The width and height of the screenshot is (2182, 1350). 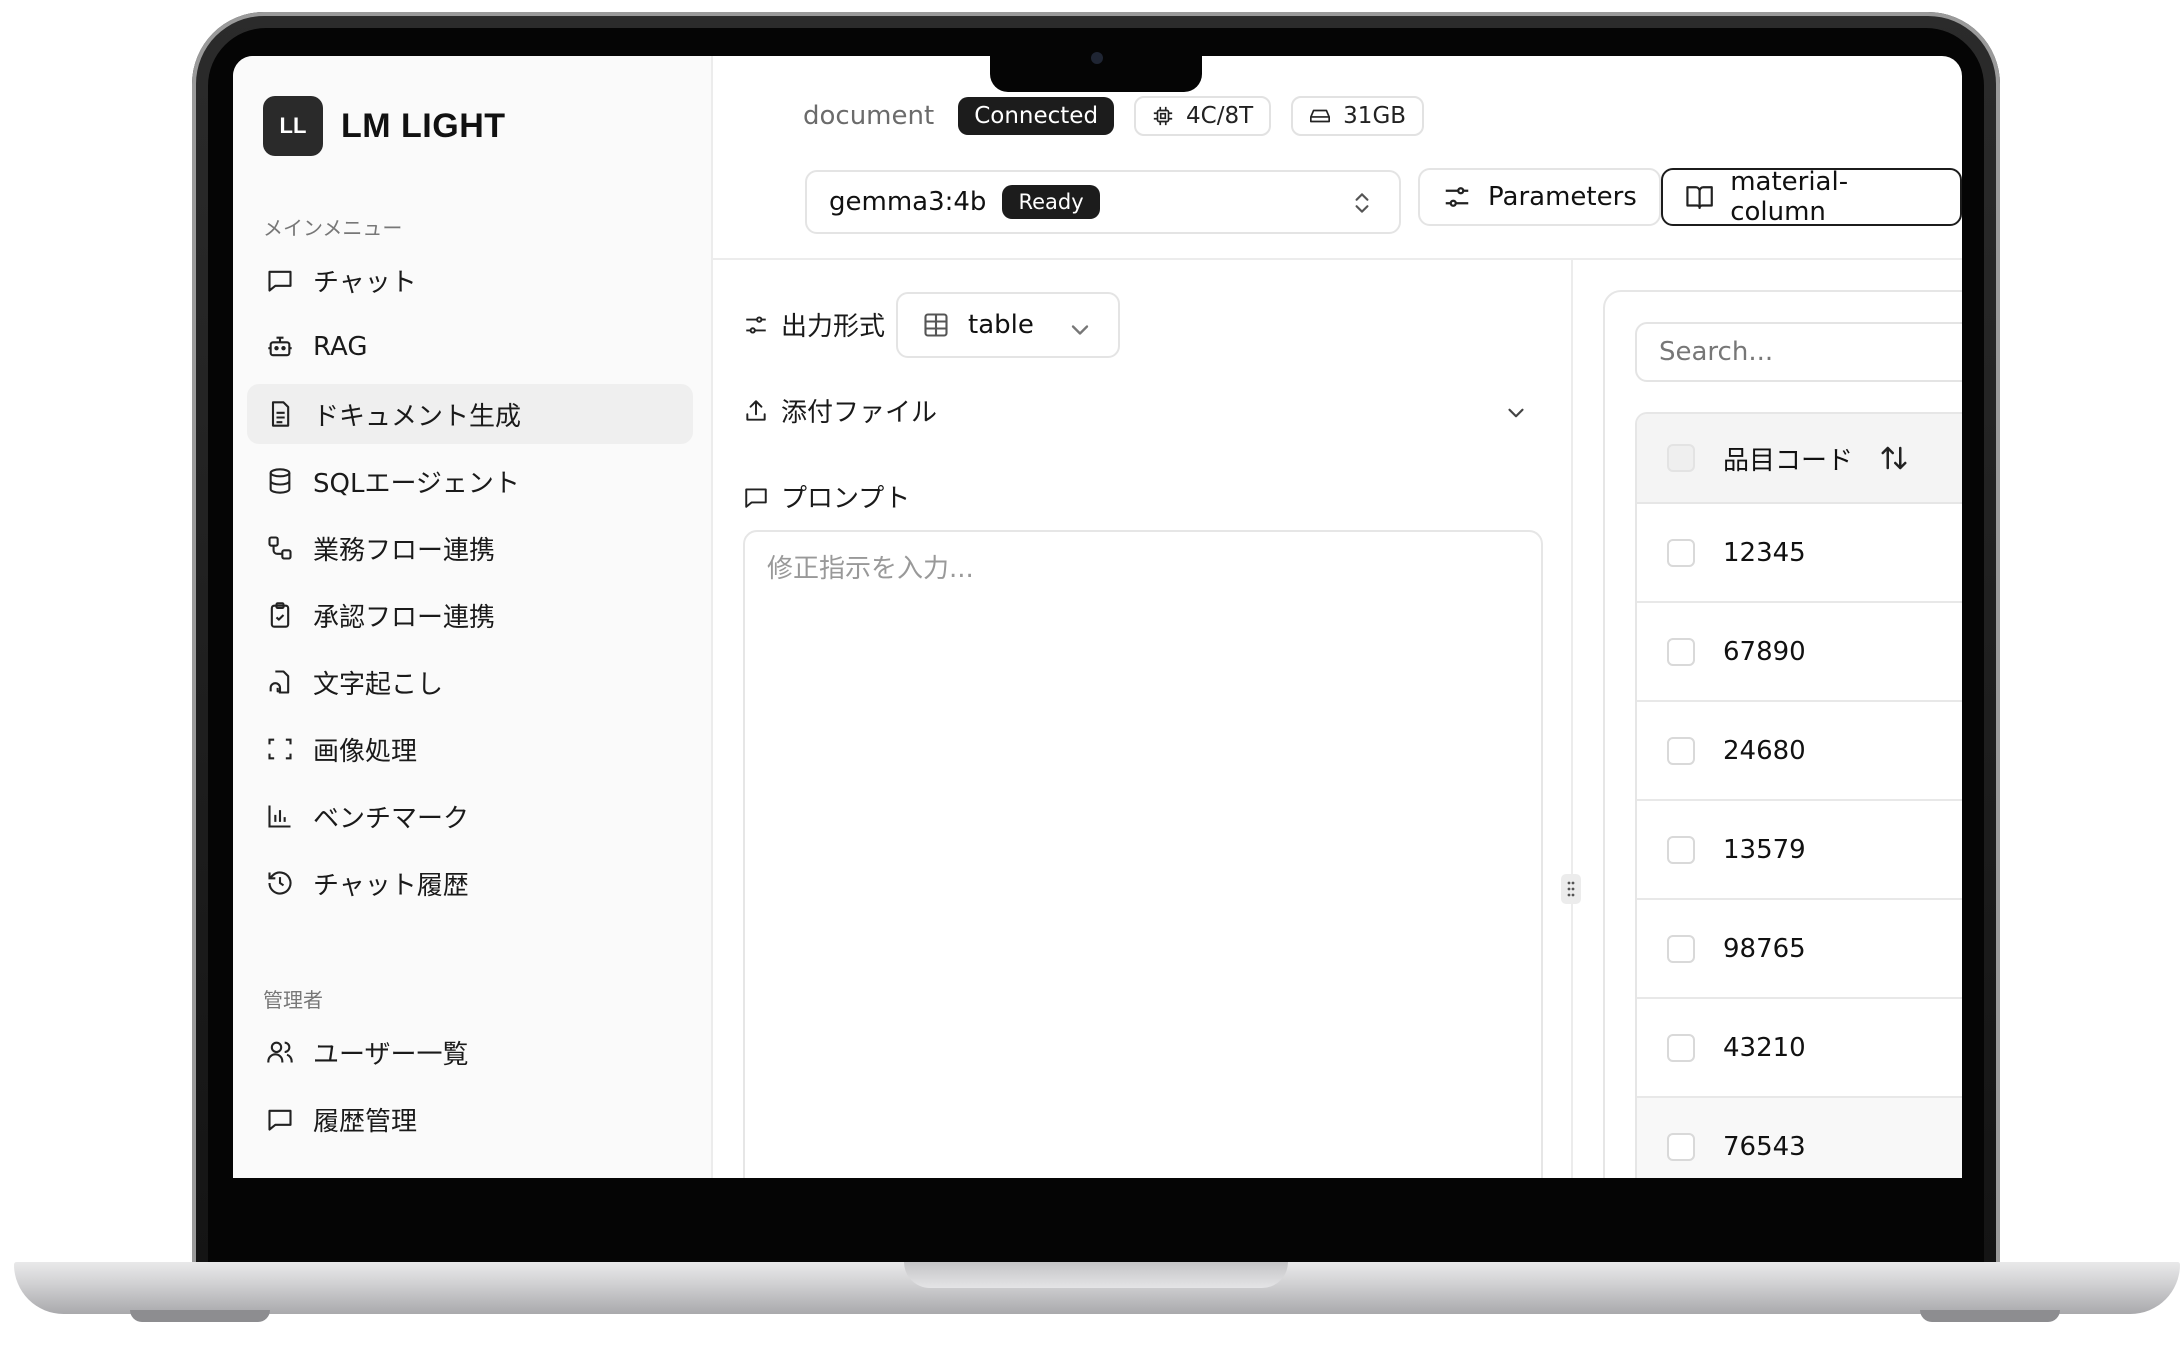 I want to click on upload-icon, so click(x=756, y=410).